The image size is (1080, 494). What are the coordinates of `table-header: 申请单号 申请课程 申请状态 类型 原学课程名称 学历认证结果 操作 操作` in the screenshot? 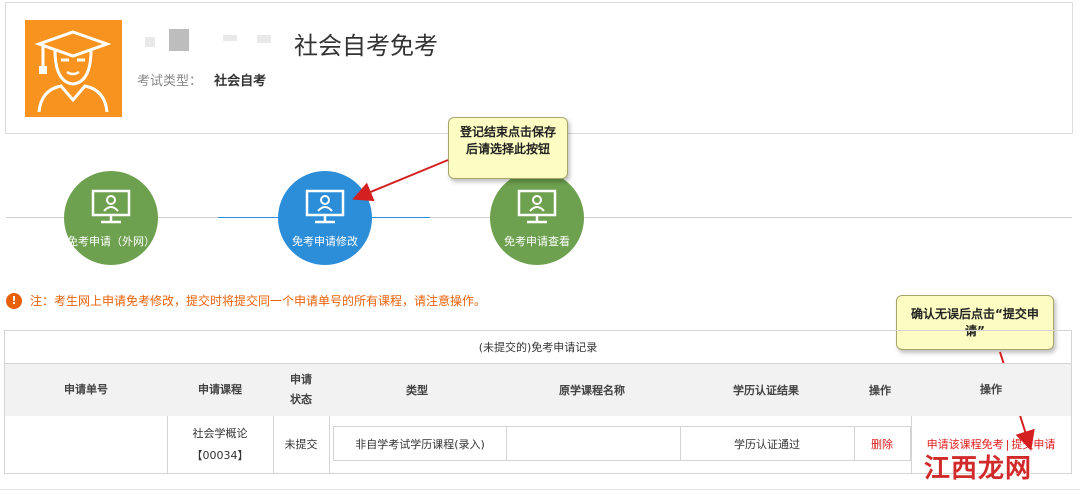 It's located at (538, 390).